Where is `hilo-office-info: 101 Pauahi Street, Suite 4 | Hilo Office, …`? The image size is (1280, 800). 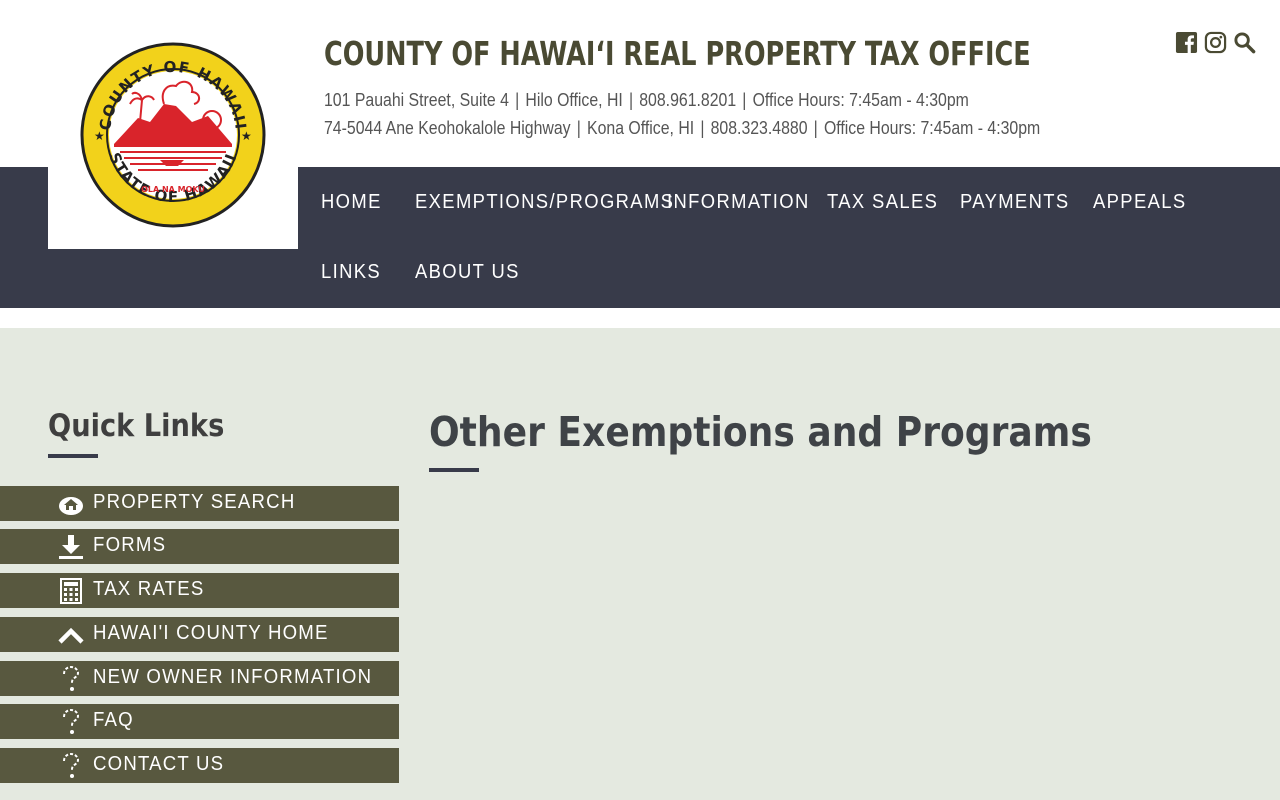
hilo-office-info: 101 Pauahi Street, Suite 4 | Hilo Office, … is located at coordinates (646, 100).